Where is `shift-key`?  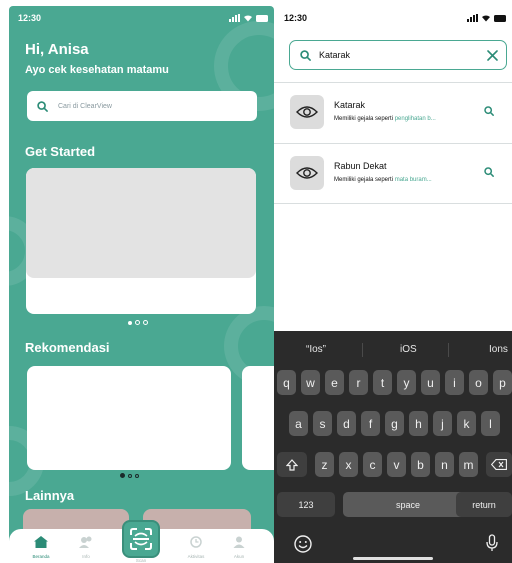 shift-key is located at coordinates (292, 464).